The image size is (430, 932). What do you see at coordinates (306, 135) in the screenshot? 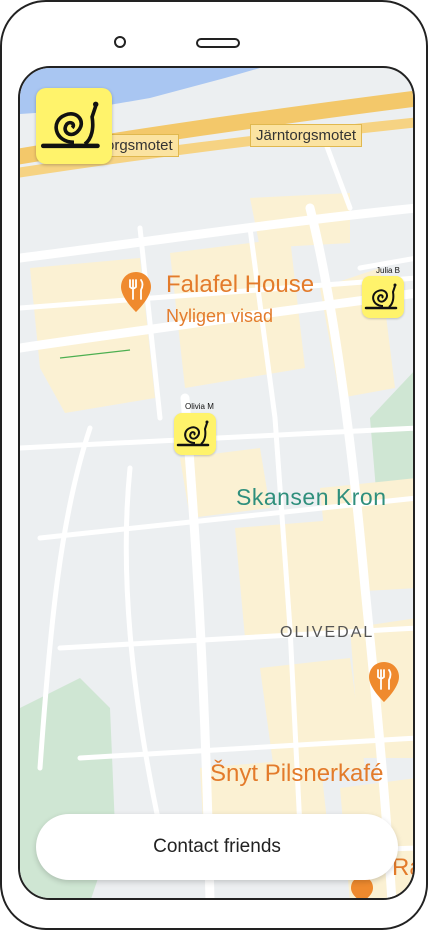
I see `road-label: Järntorgsmotet` at bounding box center [306, 135].